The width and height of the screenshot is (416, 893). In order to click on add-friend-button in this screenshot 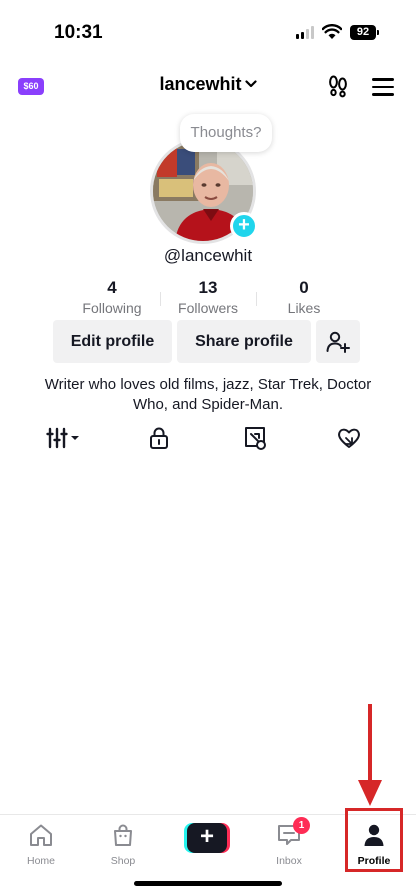, I will do `click(338, 341)`.